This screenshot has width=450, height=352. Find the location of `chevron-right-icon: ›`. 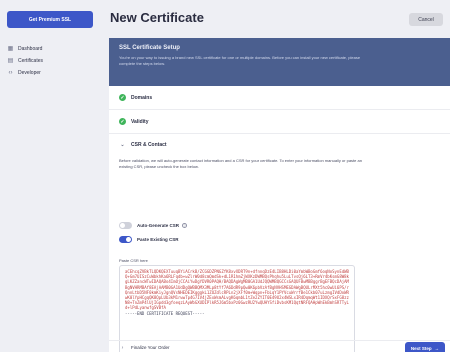

chevron-right-icon: › is located at coordinates (122, 347).